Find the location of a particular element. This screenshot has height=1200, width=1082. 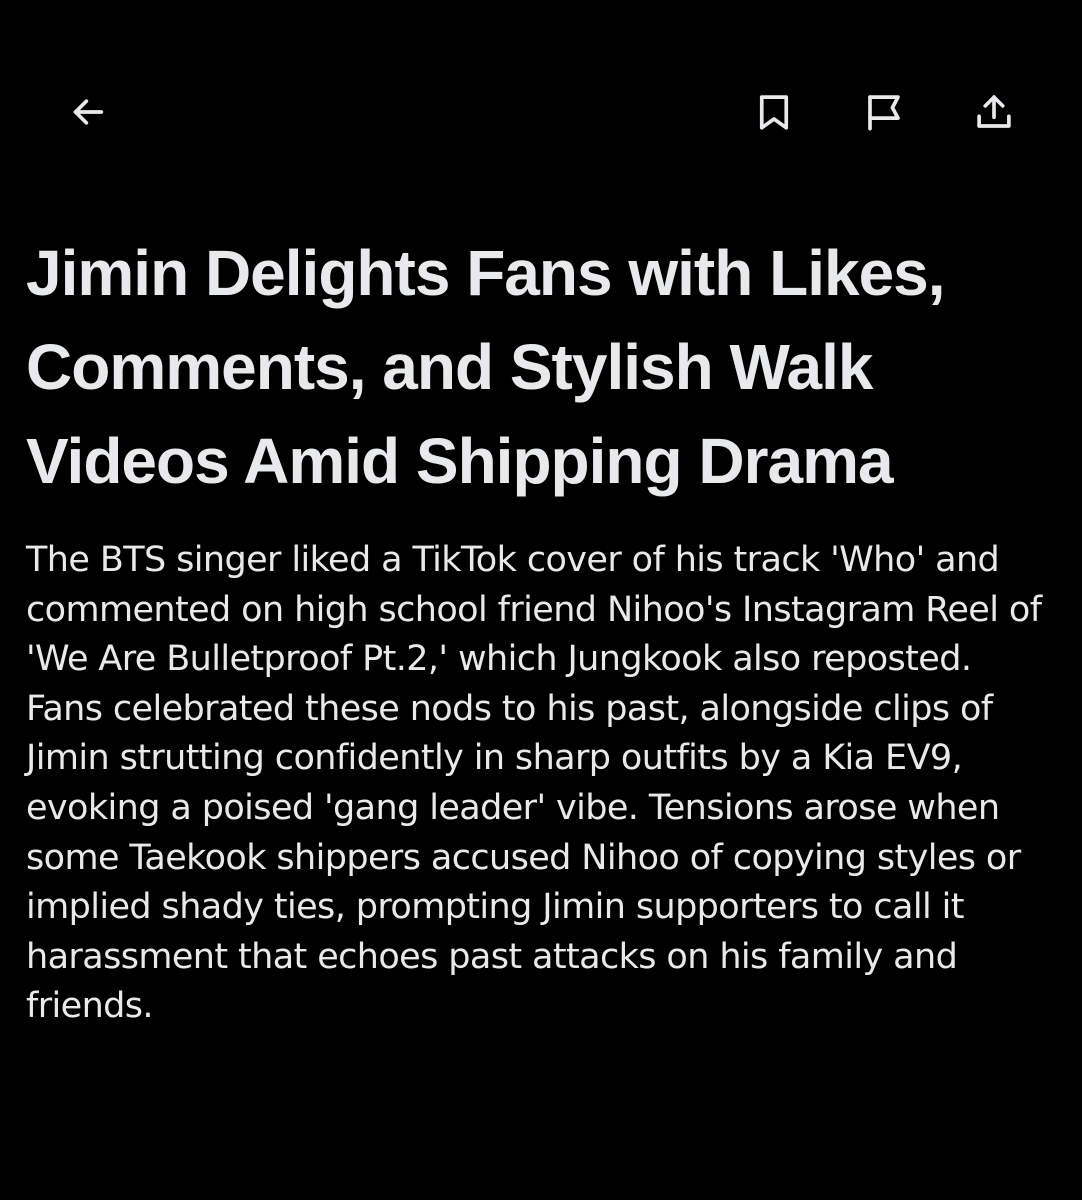

report-button is located at coordinates (884, 112).